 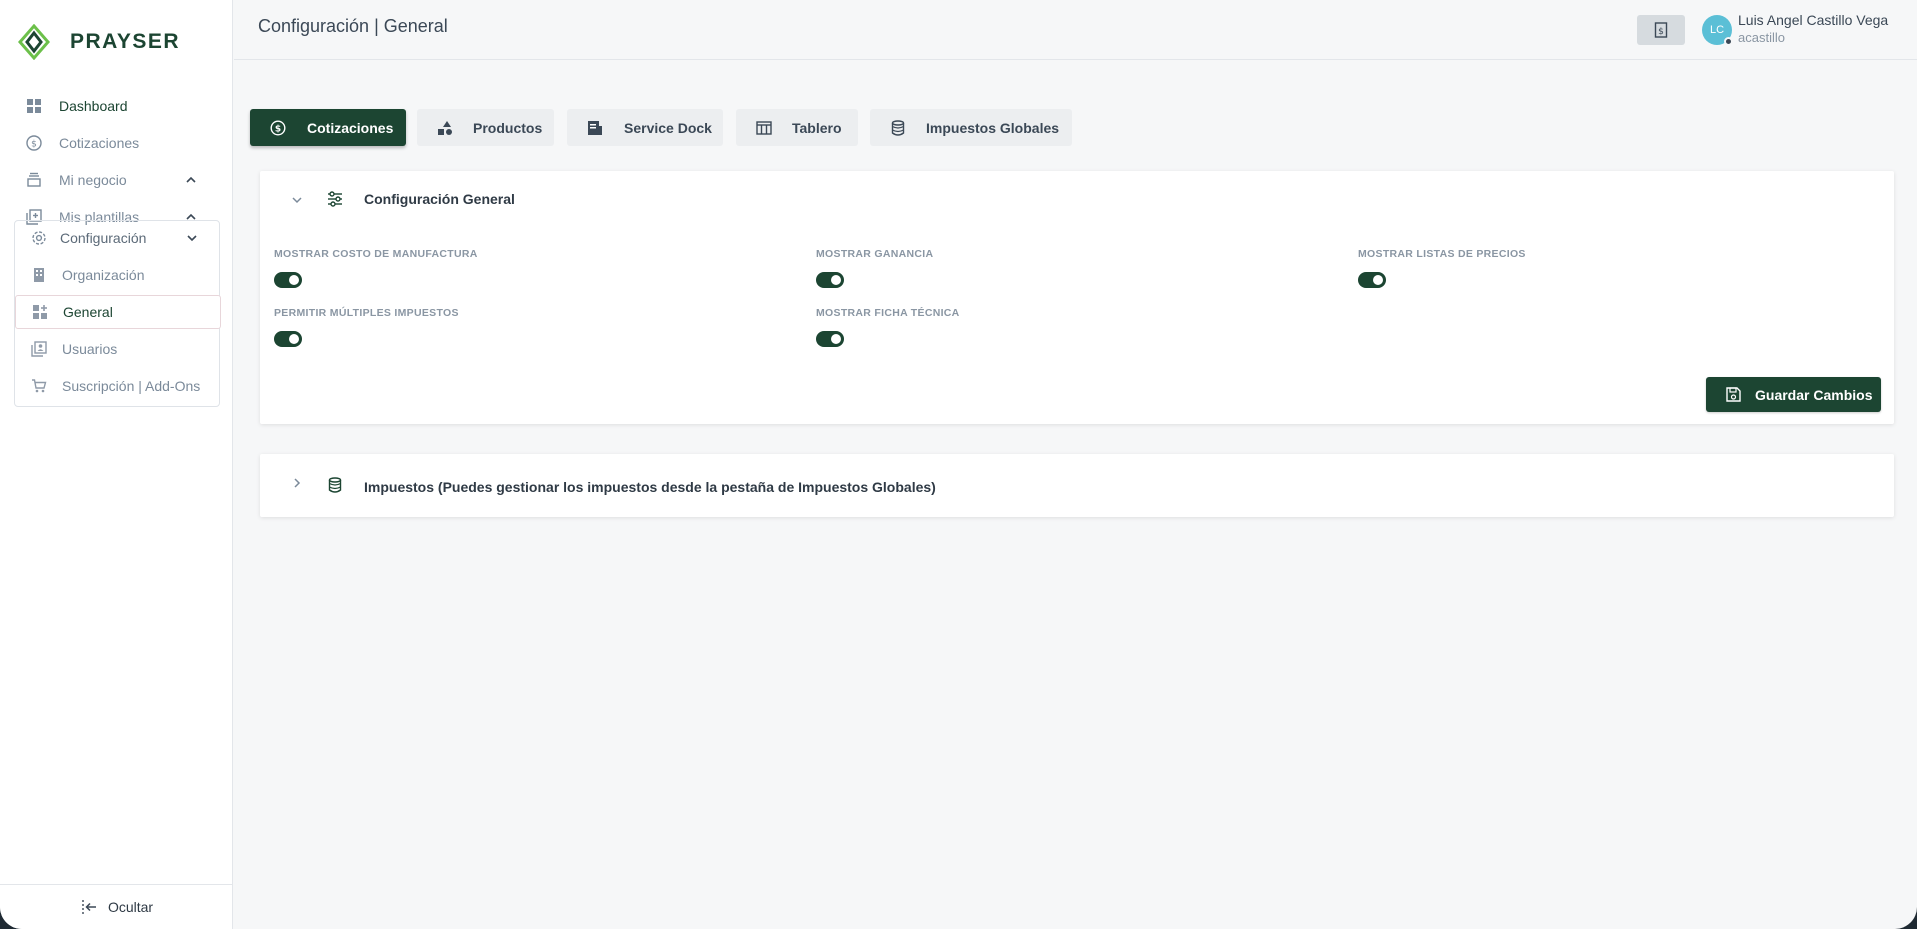 What do you see at coordinates (34, 106) in the screenshot?
I see `dashboard-icon` at bounding box center [34, 106].